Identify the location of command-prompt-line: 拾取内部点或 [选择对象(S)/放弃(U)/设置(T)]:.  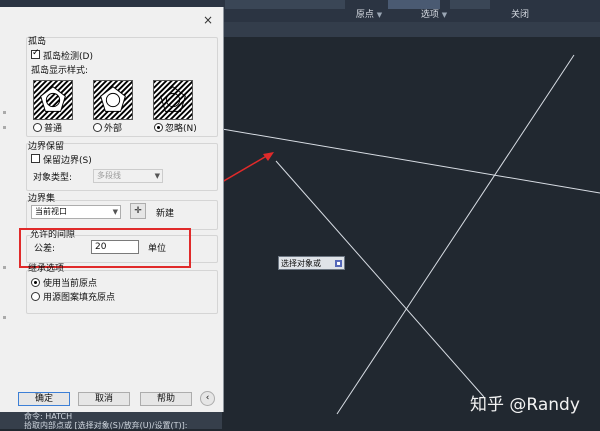
(106, 425).